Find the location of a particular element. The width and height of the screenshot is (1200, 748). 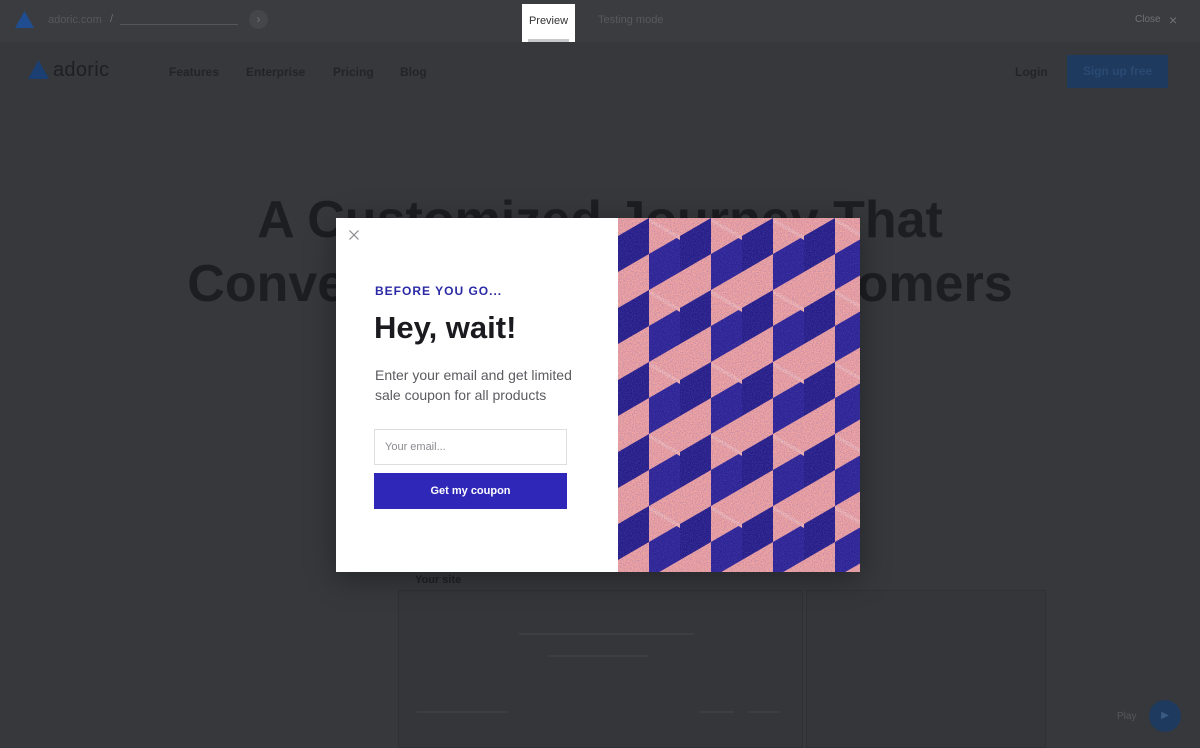

tab-active-indicator is located at coordinates (548, 40).